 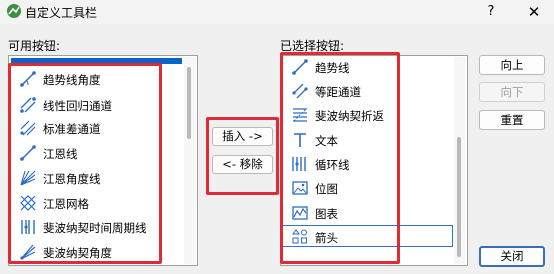 What do you see at coordinates (512, 120) in the screenshot?
I see `reset-button: 重置` at bounding box center [512, 120].